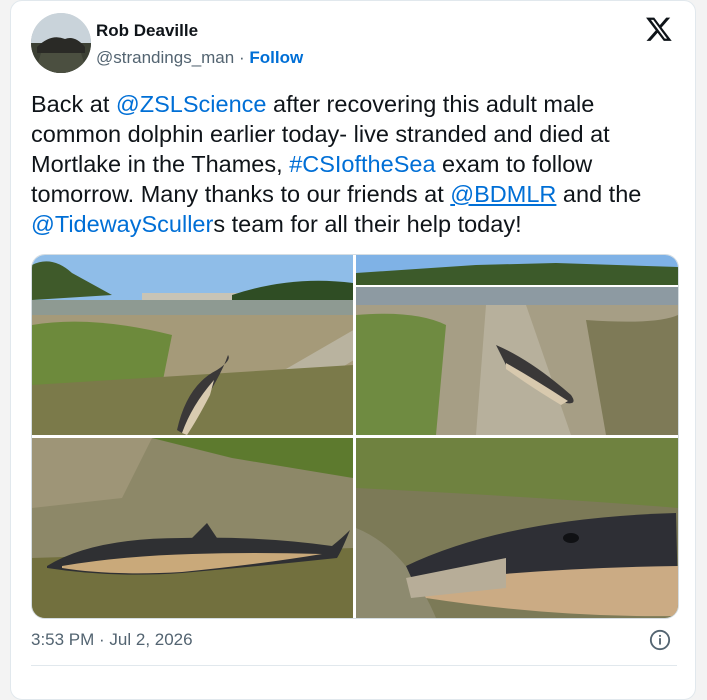 The width and height of the screenshot is (707, 700). I want to click on photo-dolphin-side-view, so click(192, 528).